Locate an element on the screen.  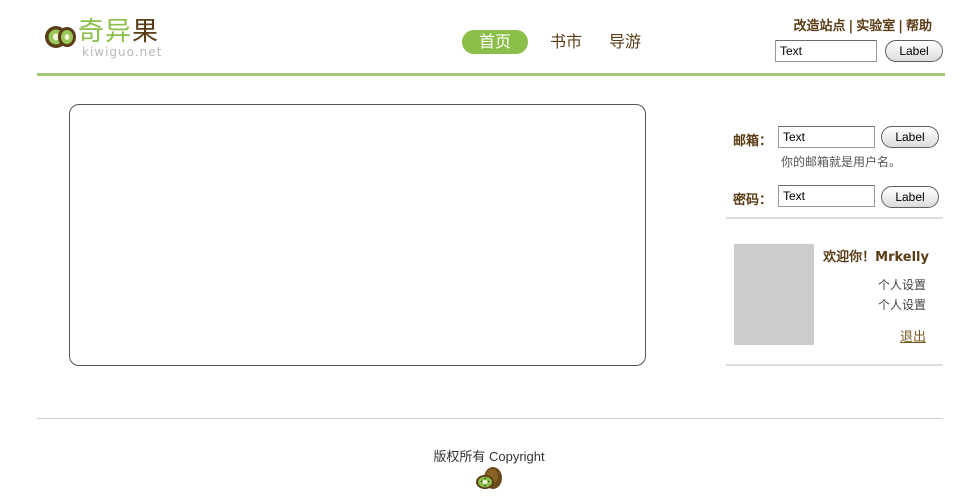
help-link: 帮助 is located at coordinates (919, 26).